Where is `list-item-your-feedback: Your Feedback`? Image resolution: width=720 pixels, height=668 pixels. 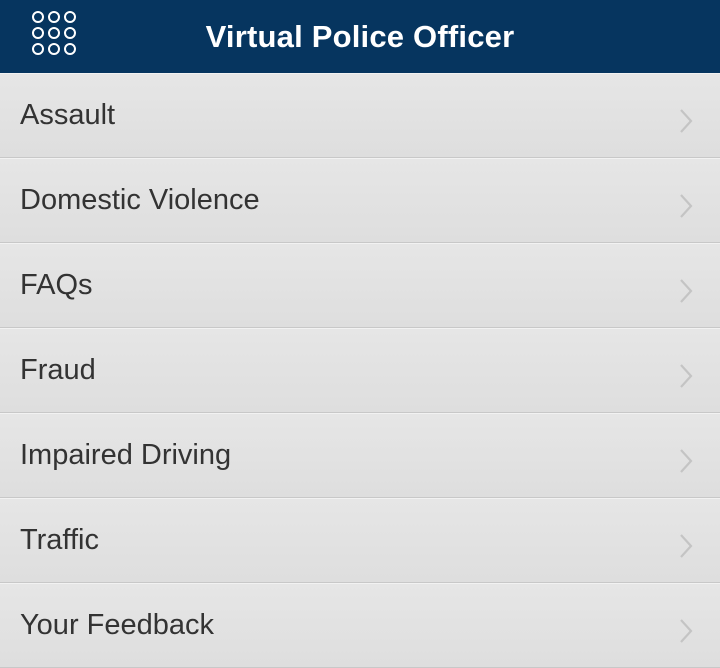
list-item-your-feedback: Your Feedback is located at coordinates (360, 625).